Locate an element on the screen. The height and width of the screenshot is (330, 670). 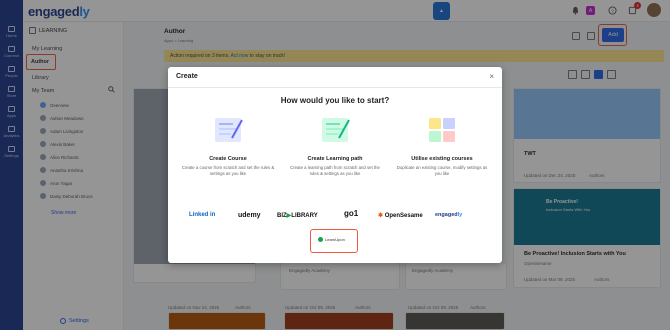
opensesame-logo: ✱ OpenSesame is located at coordinates (400, 215).